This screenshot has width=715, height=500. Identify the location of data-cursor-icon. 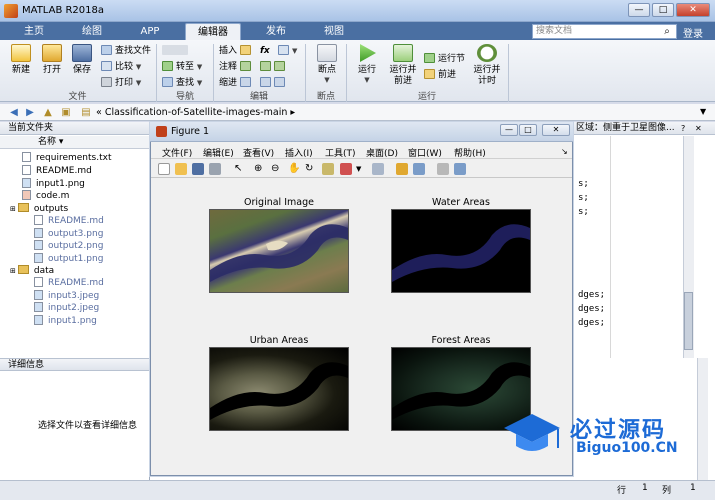
(328, 169).